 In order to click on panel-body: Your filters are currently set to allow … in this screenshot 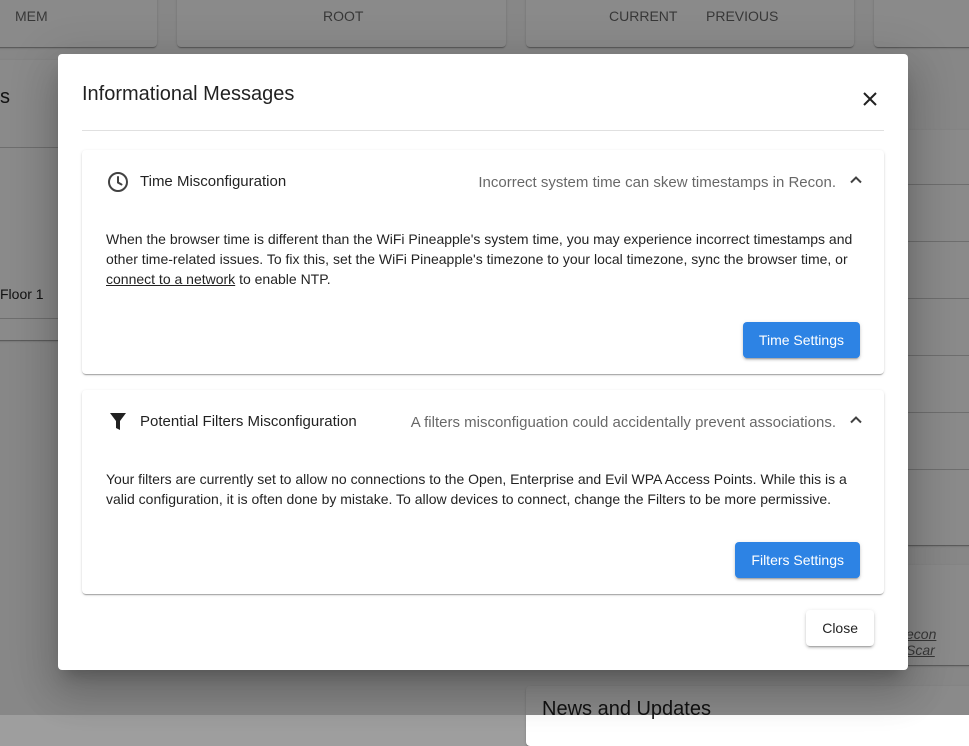, I will do `click(476, 489)`.